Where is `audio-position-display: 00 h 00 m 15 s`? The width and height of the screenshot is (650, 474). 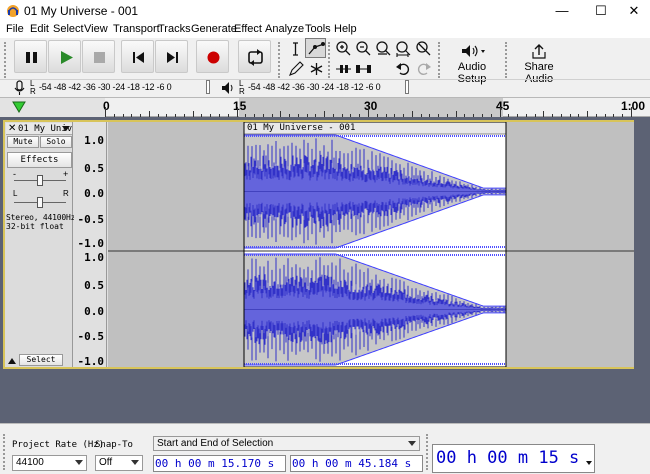
audio-position-display: 00 h 00 m 15 s is located at coordinates (513, 458).